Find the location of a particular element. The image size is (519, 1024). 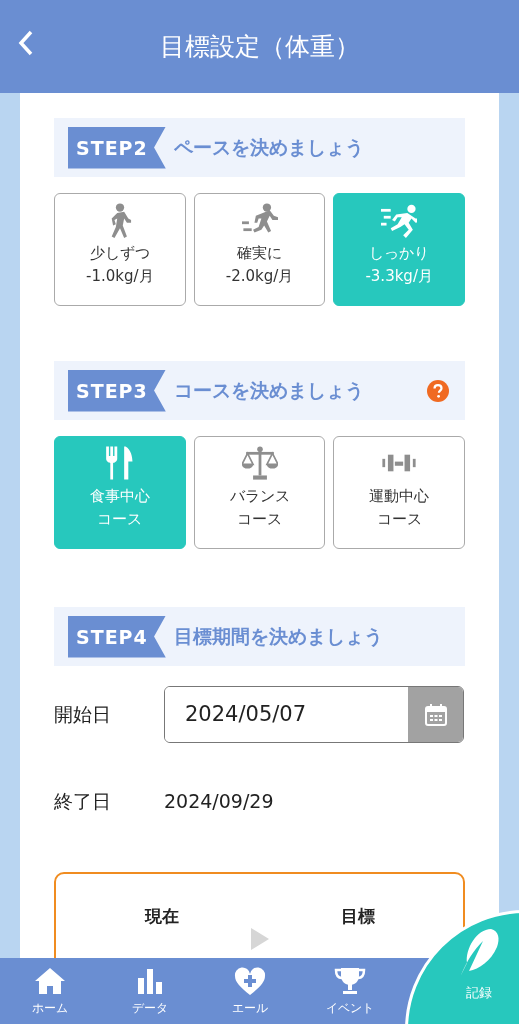

step-title: 目標期間を決めましょう is located at coordinates (278, 637).